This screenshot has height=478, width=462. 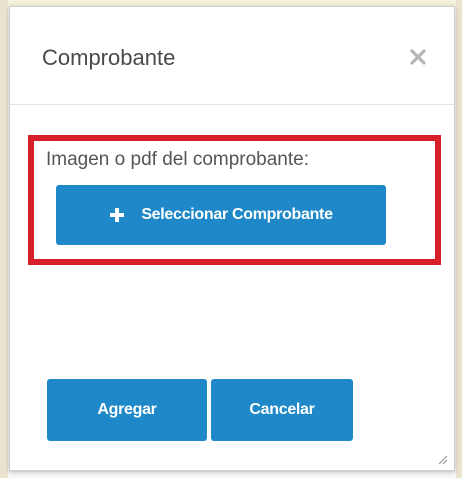 I want to click on resize-handle-icon, so click(x=442, y=458).